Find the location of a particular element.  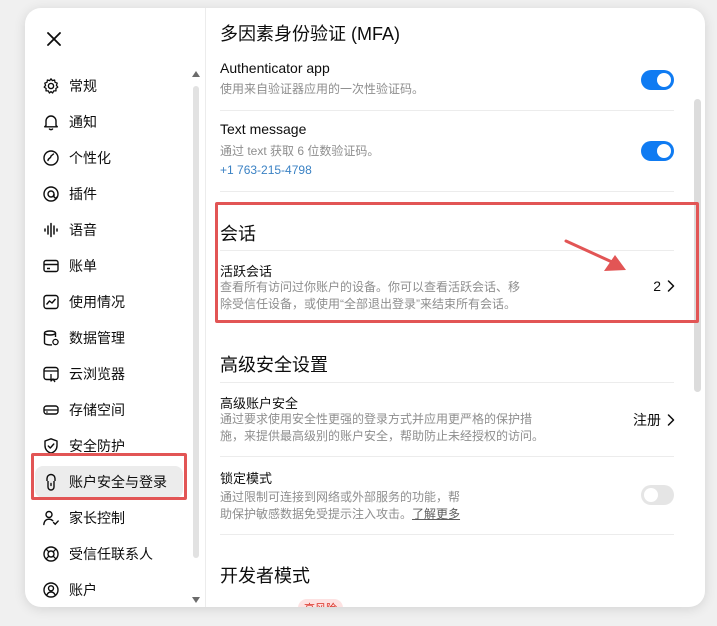

sidebar-item-security-protection: 安全防护 is located at coordinates (109, 446).